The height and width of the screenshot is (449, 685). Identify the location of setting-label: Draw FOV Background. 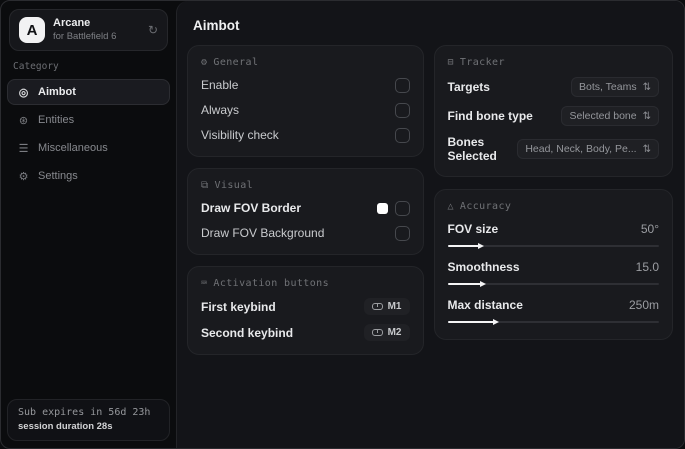
(263, 233).